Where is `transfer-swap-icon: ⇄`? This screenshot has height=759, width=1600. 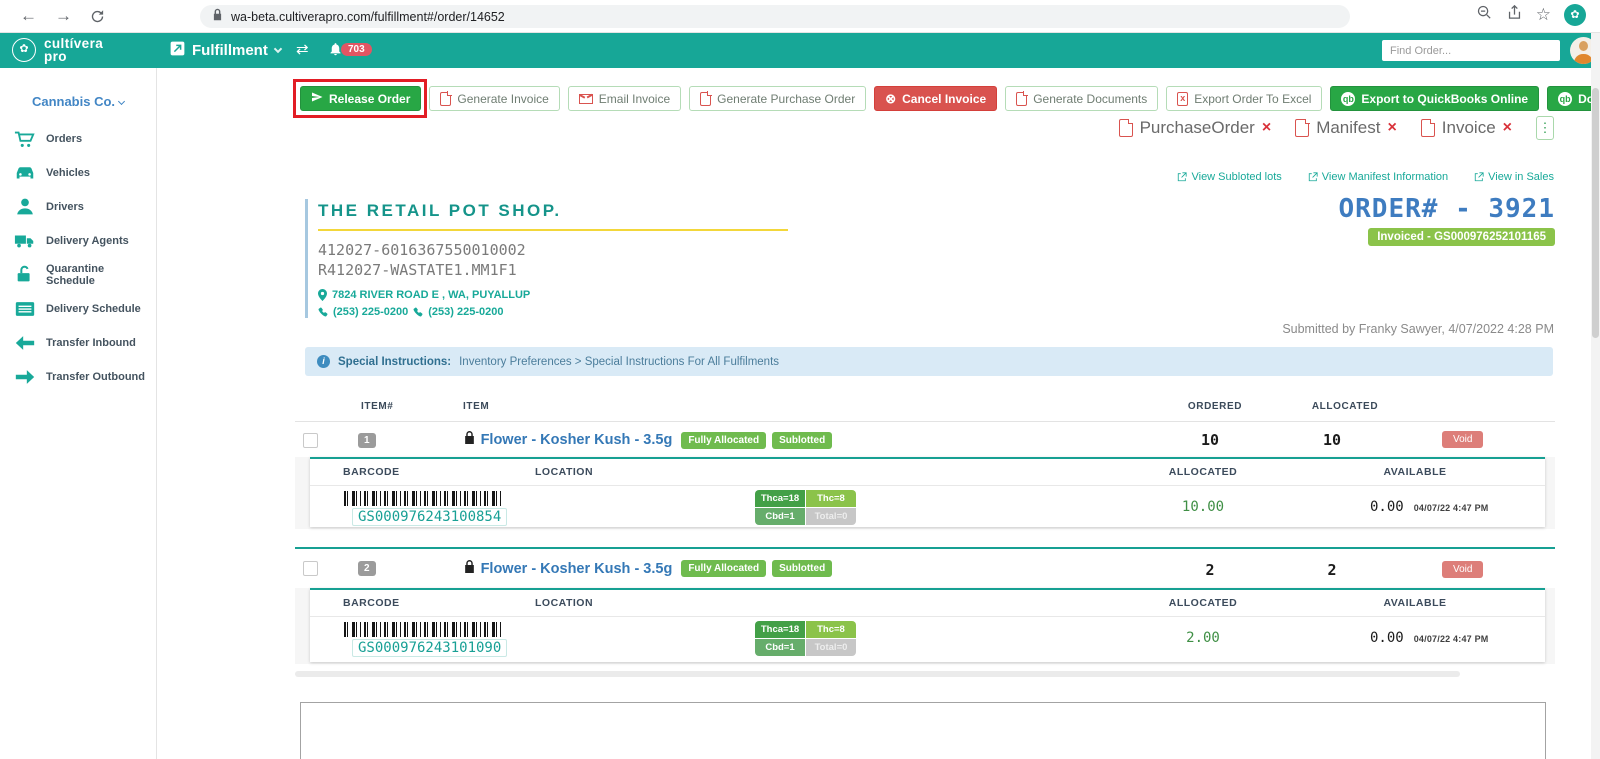 transfer-swap-icon: ⇄ is located at coordinates (302, 49).